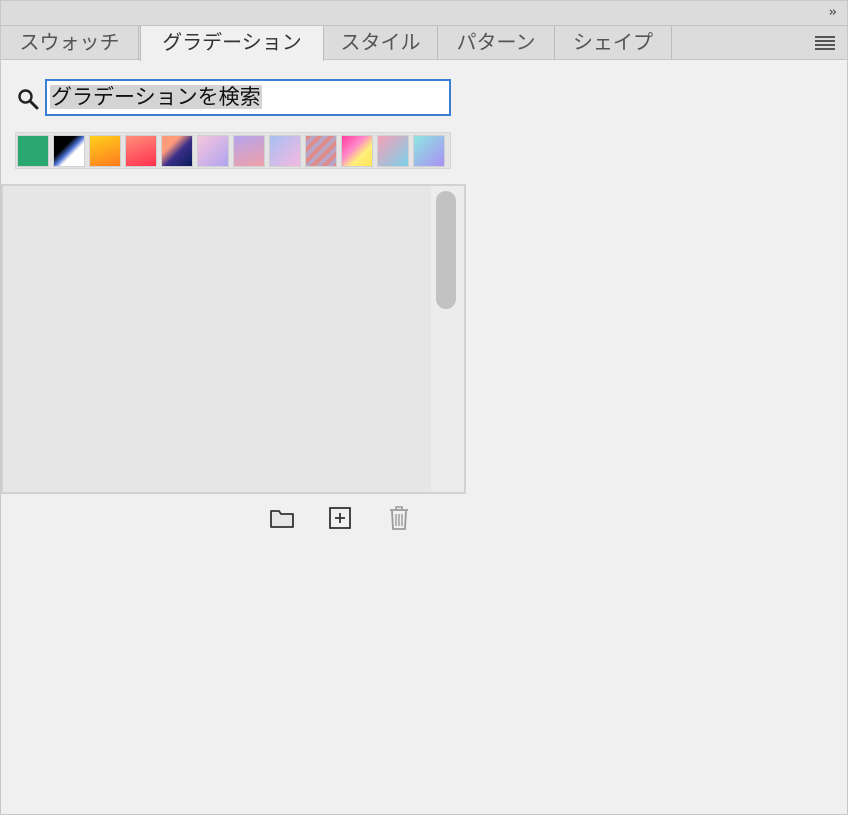 The image size is (848, 815). What do you see at coordinates (70, 43) in the screenshot?
I see `tab-swatches: スウォッチ` at bounding box center [70, 43].